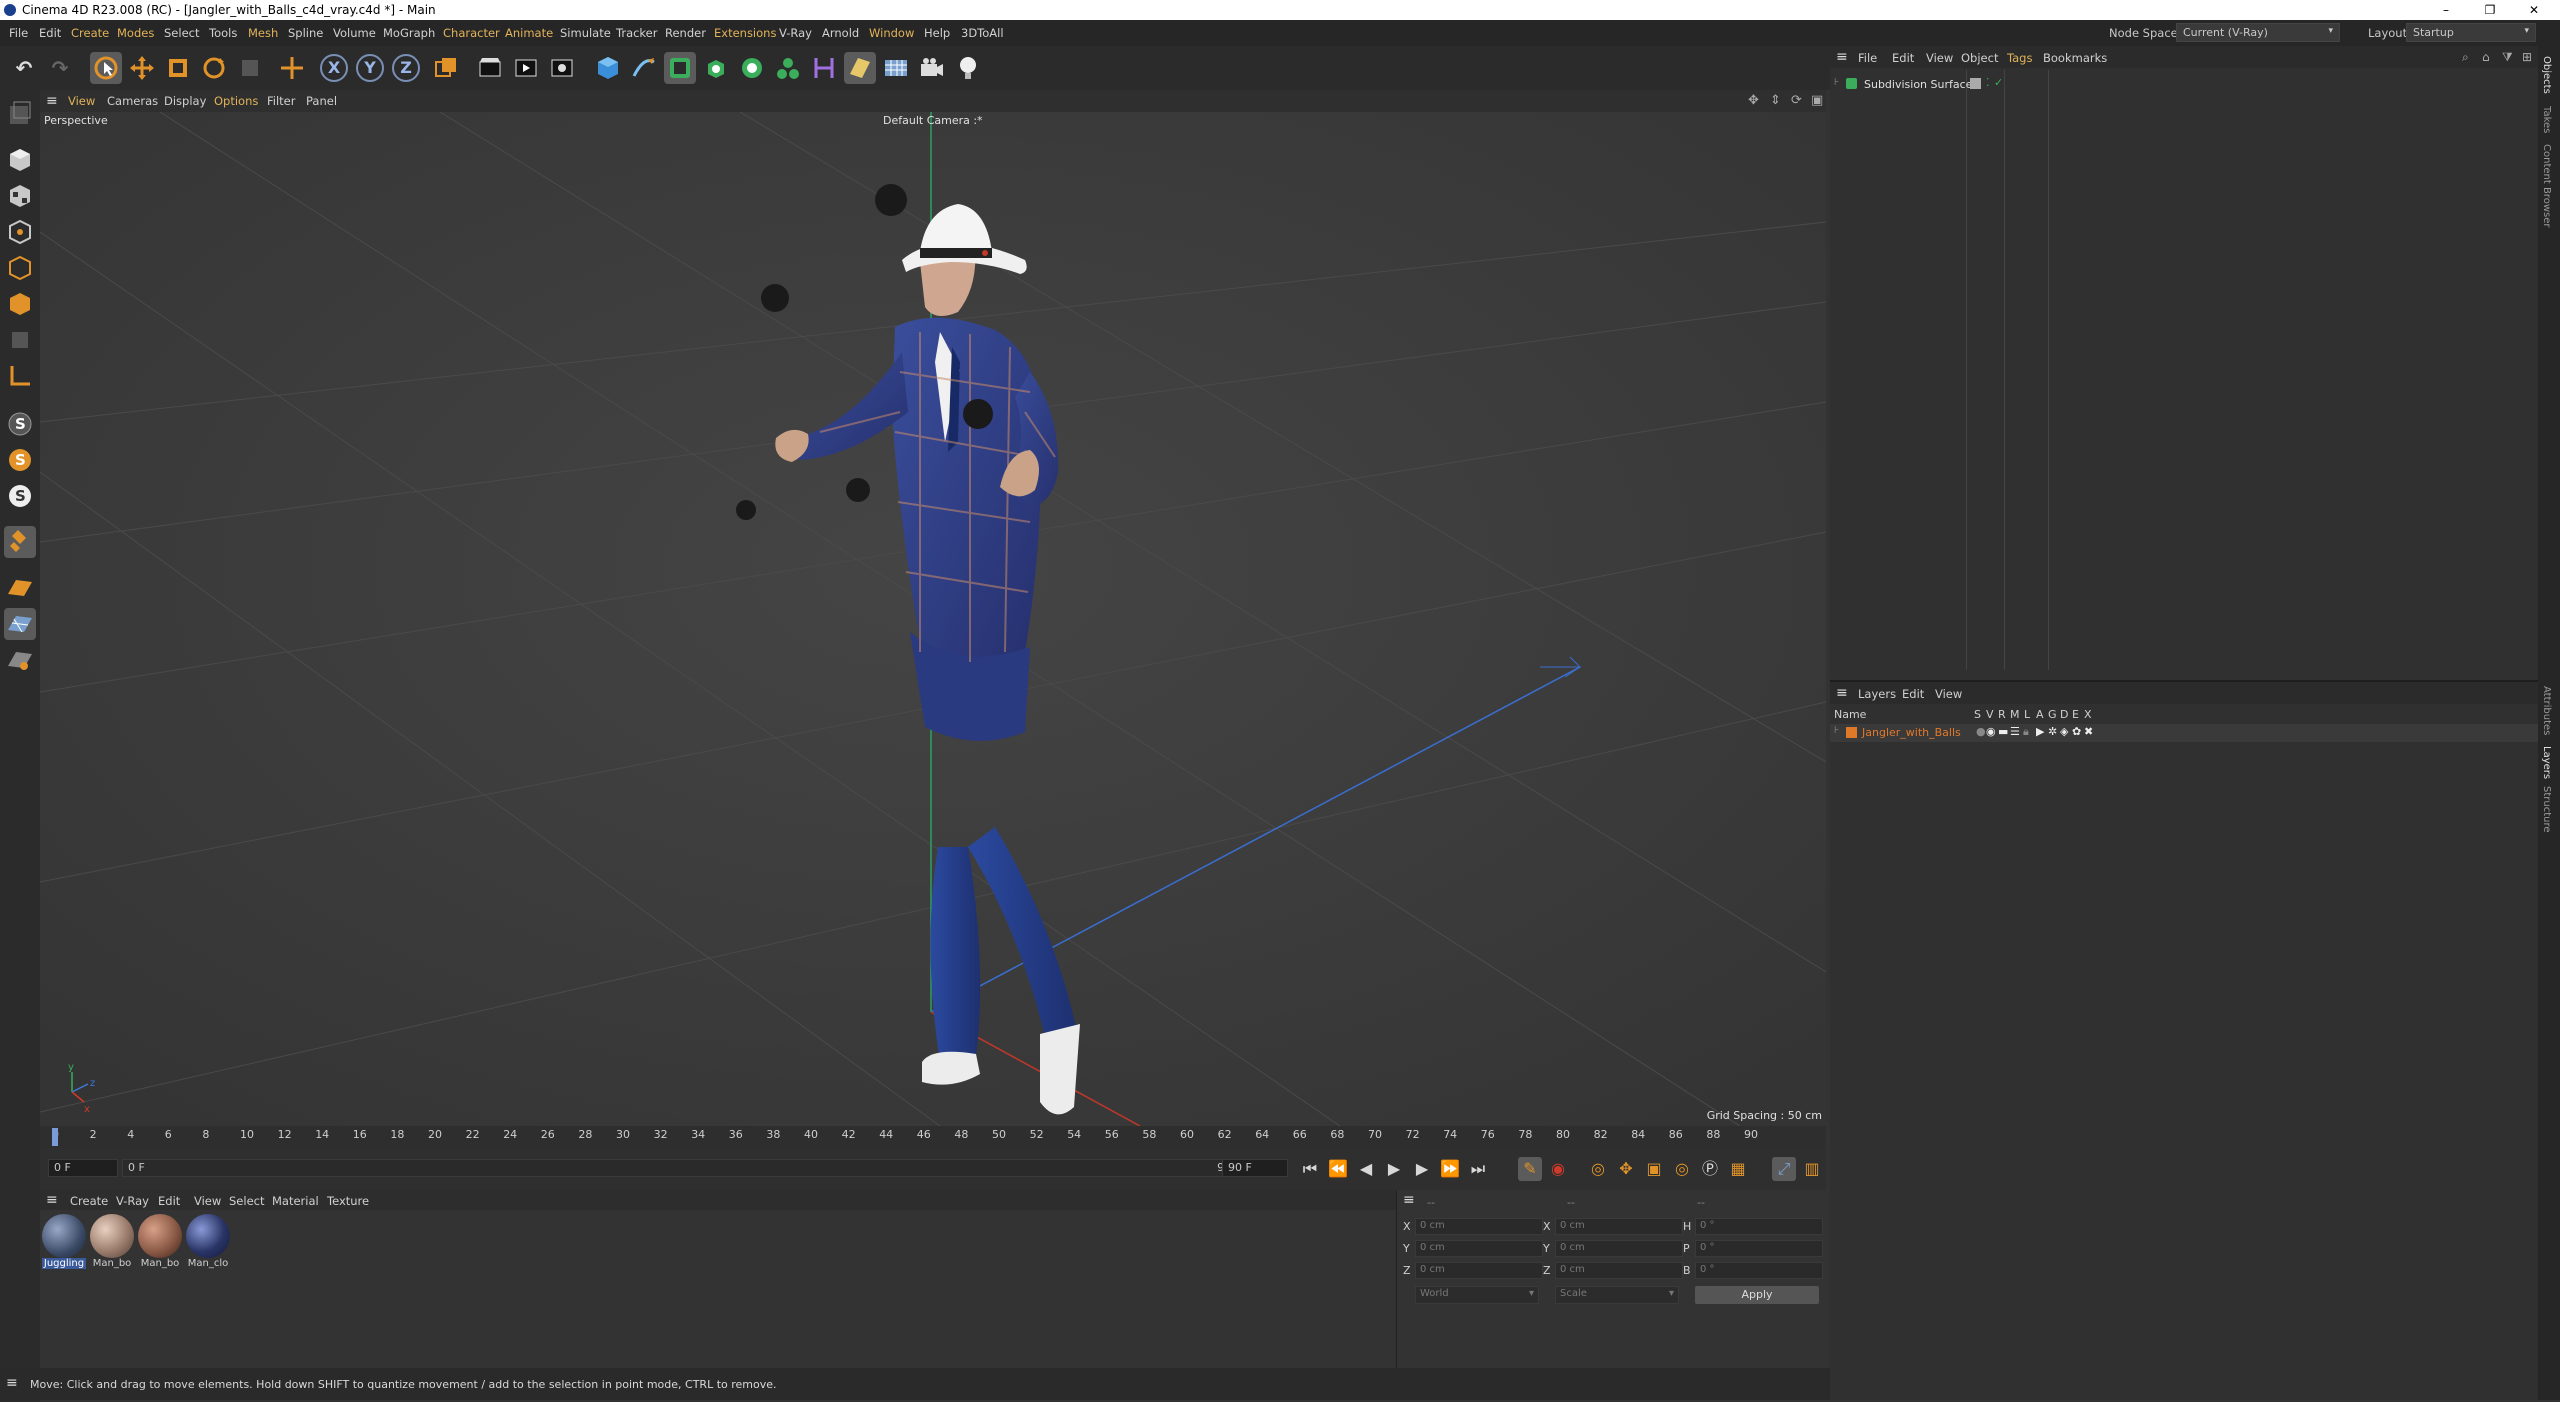 This screenshot has height=1402, width=2560. Describe the element at coordinates (20, 304) in the screenshot. I see `polygons-mode-button` at that location.